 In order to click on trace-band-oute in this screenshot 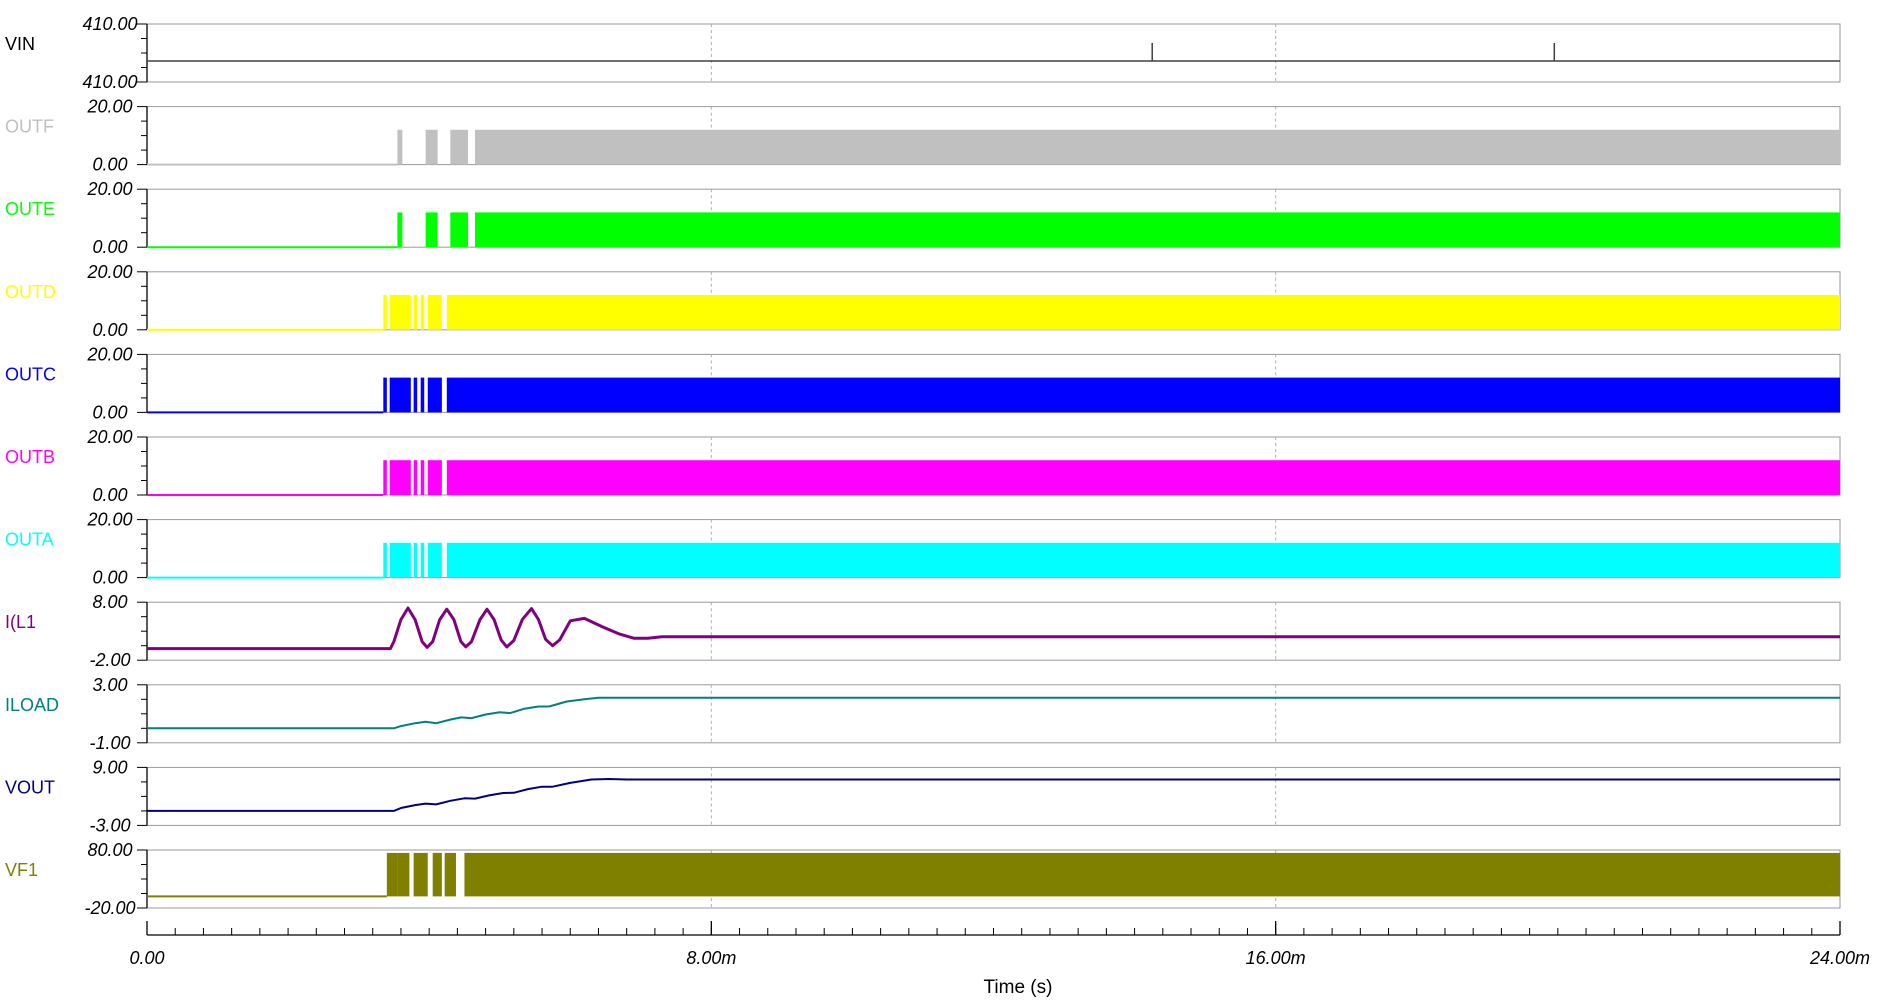, I will do `click(1157, 230)`.